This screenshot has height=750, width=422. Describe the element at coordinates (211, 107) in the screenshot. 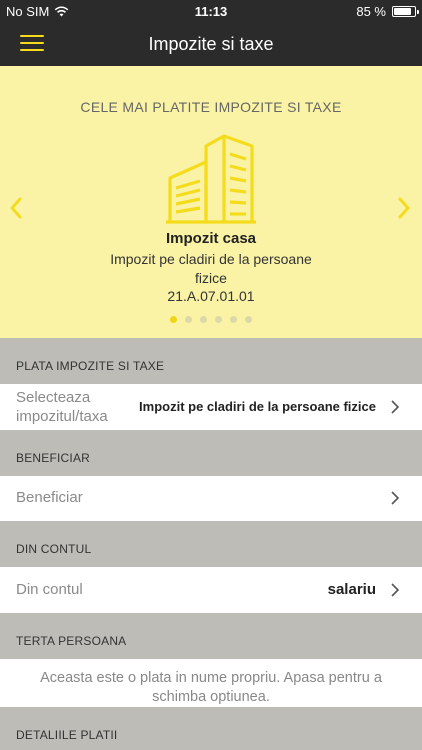

I see `carousel-heading: CELE MAI PLATITE IMPOZITE SI TAXE` at that location.